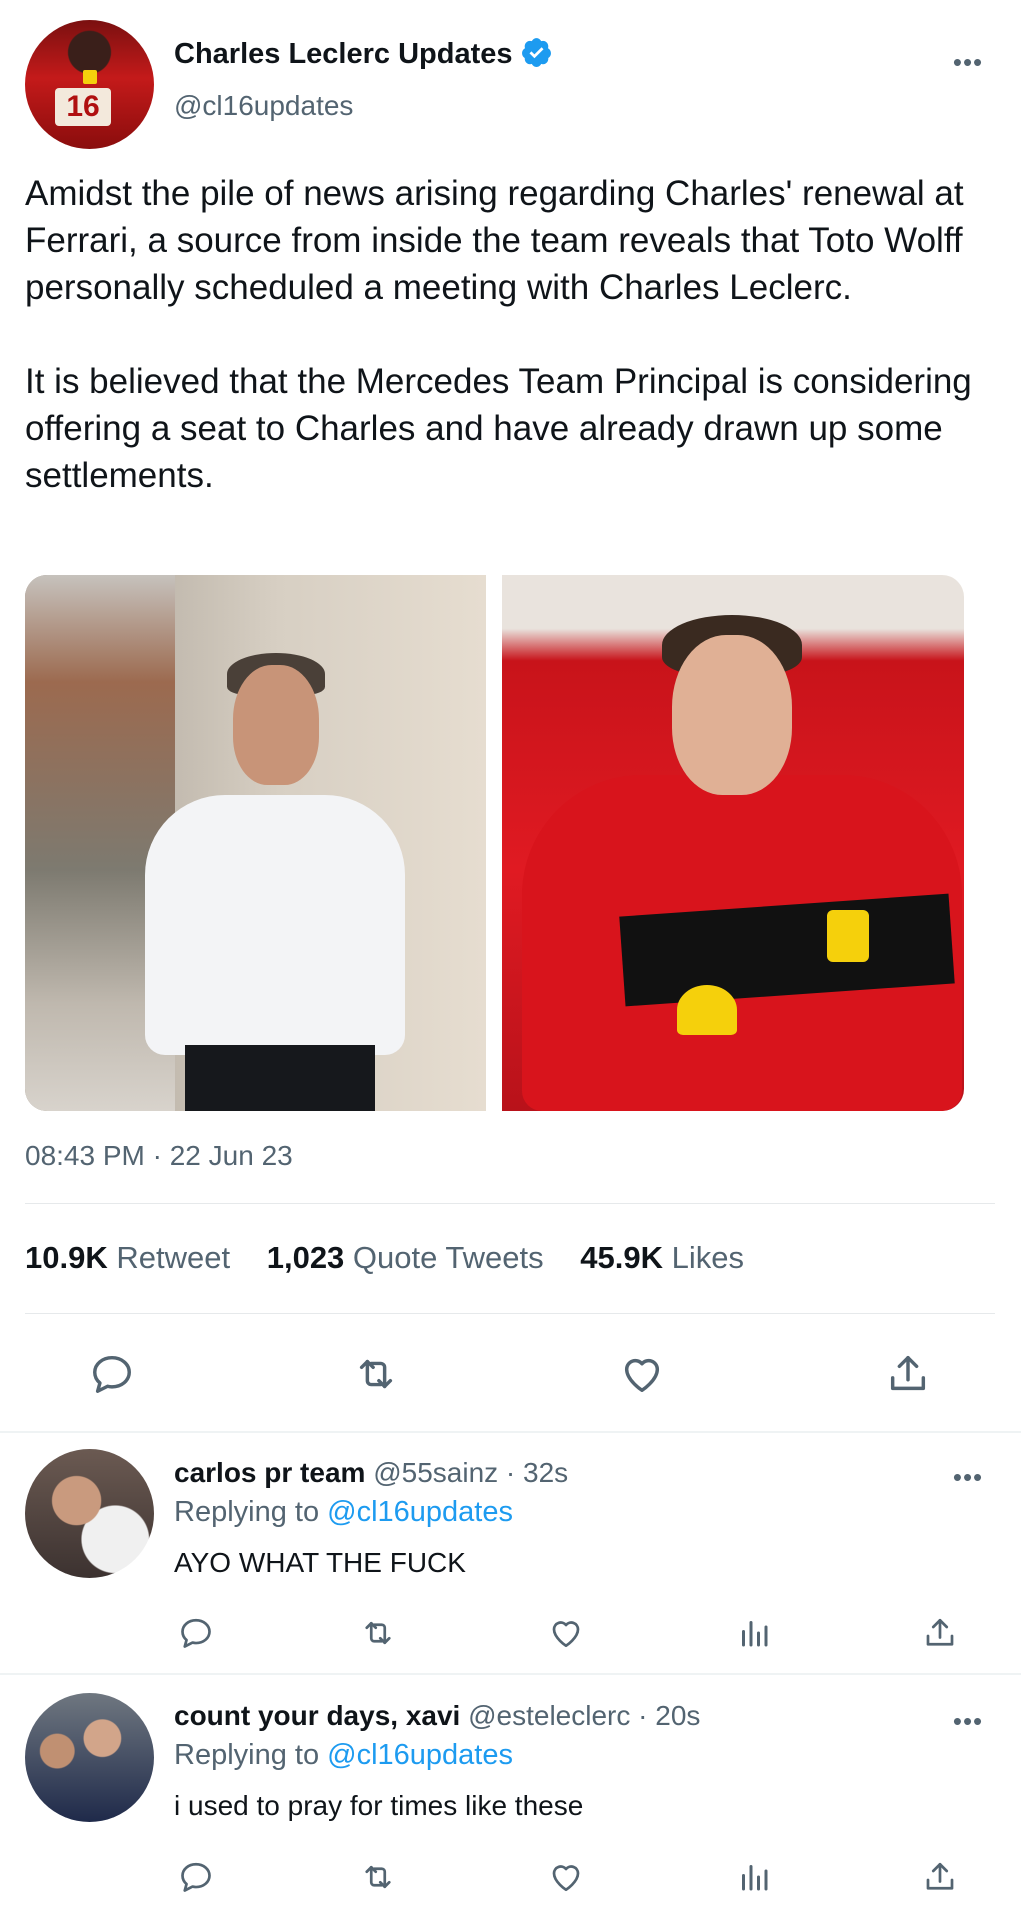 The image size is (1021, 1920). What do you see at coordinates (66, 1257) in the screenshot?
I see `retweets-count: 10.9K` at bounding box center [66, 1257].